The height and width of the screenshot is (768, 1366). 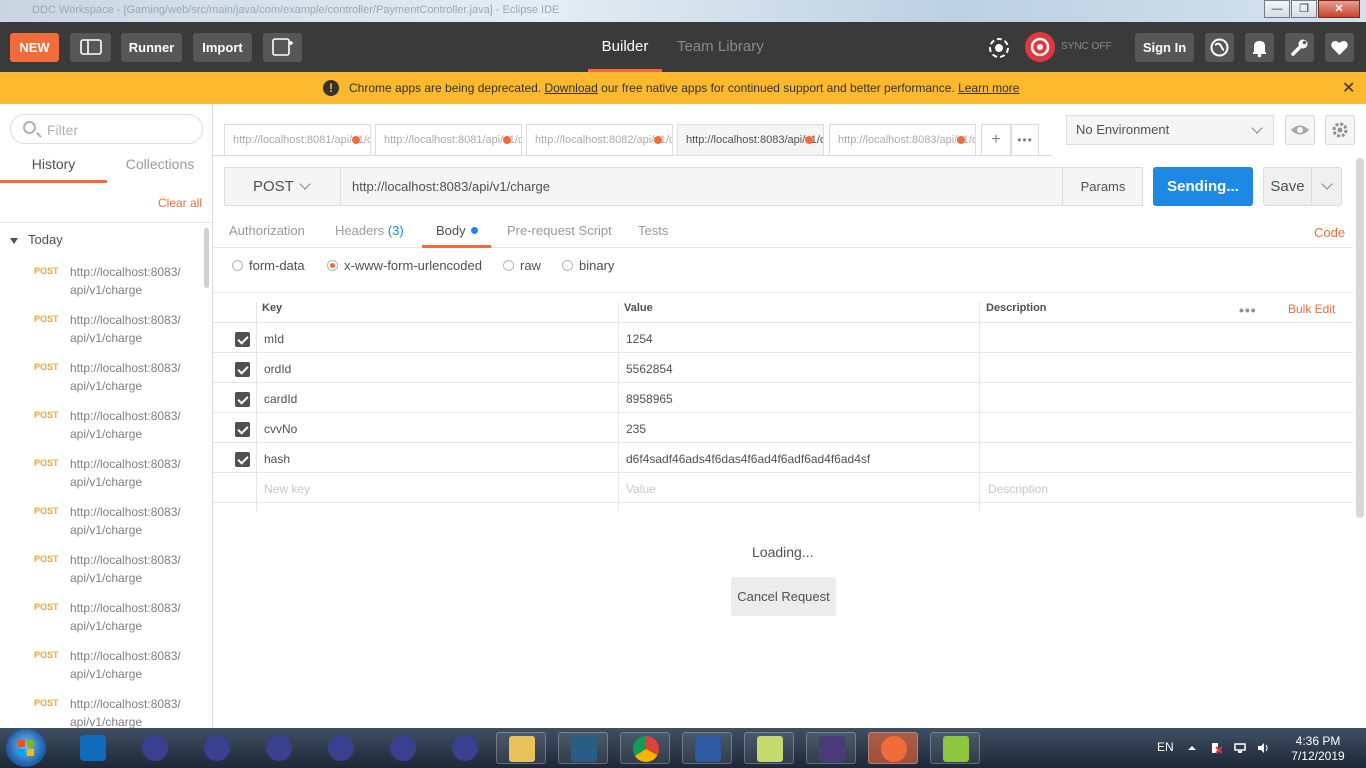 What do you see at coordinates (1326, 186) in the screenshot?
I see `save-options-button` at bounding box center [1326, 186].